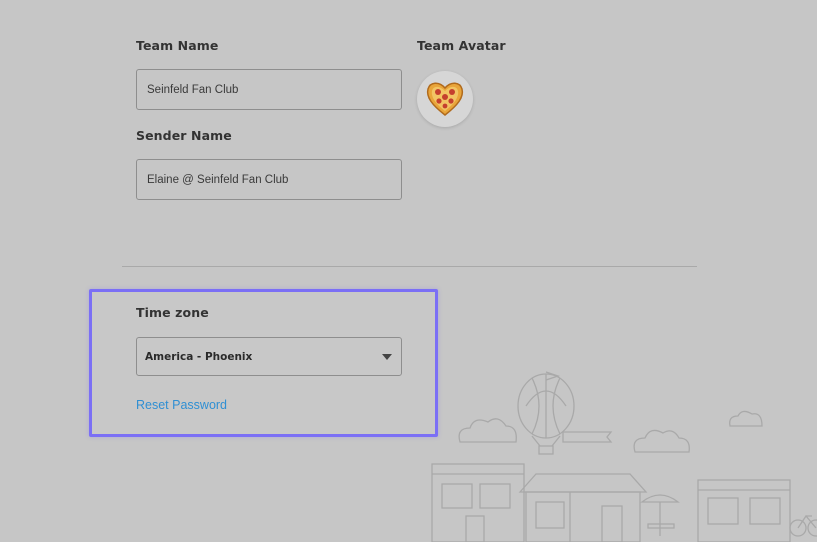  Describe the element at coordinates (172, 312) in the screenshot. I see `timezone-label: Time zone` at that location.